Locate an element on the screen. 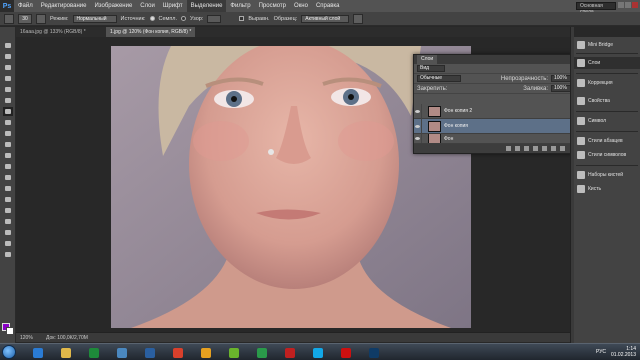 The height and width of the screenshot is (360, 640). doc-size: Док: 100,0К/2,70М is located at coordinates (67, 338).